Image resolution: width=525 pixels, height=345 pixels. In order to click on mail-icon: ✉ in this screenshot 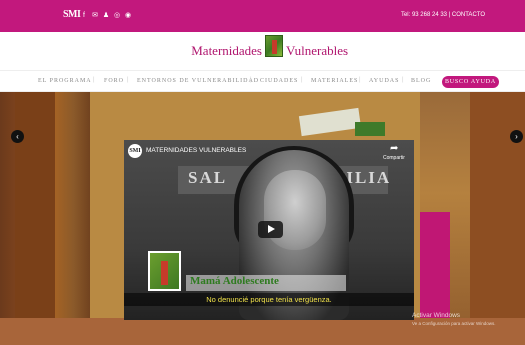, I will do `click(95, 15)`.